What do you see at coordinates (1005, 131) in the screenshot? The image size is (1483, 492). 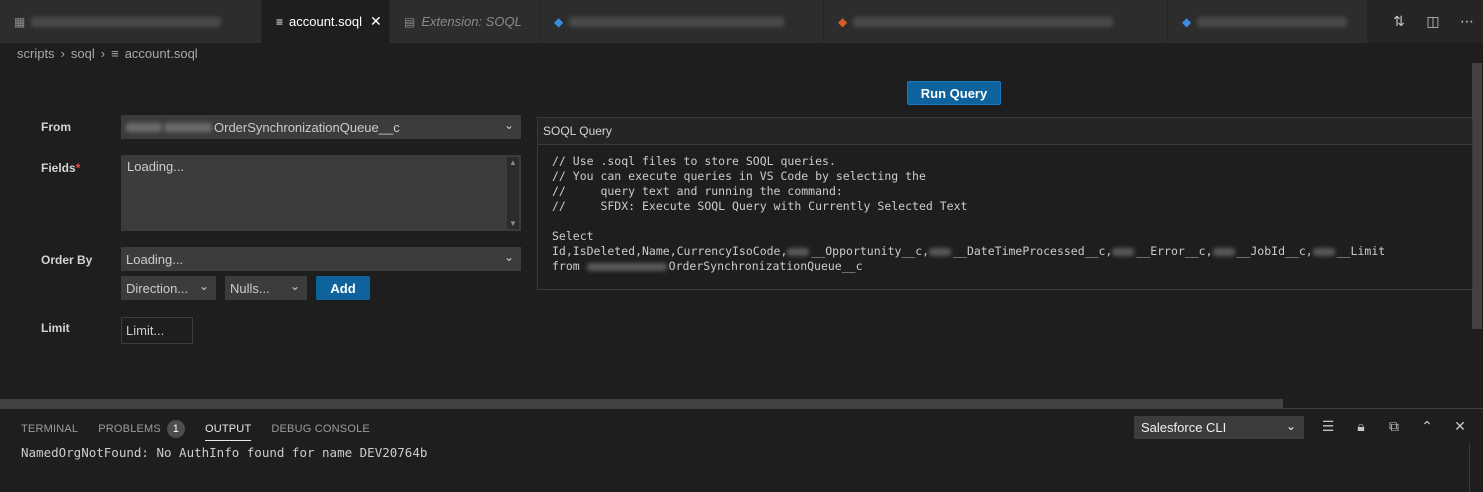 I see `soql-query-title: SOQL Query` at bounding box center [1005, 131].